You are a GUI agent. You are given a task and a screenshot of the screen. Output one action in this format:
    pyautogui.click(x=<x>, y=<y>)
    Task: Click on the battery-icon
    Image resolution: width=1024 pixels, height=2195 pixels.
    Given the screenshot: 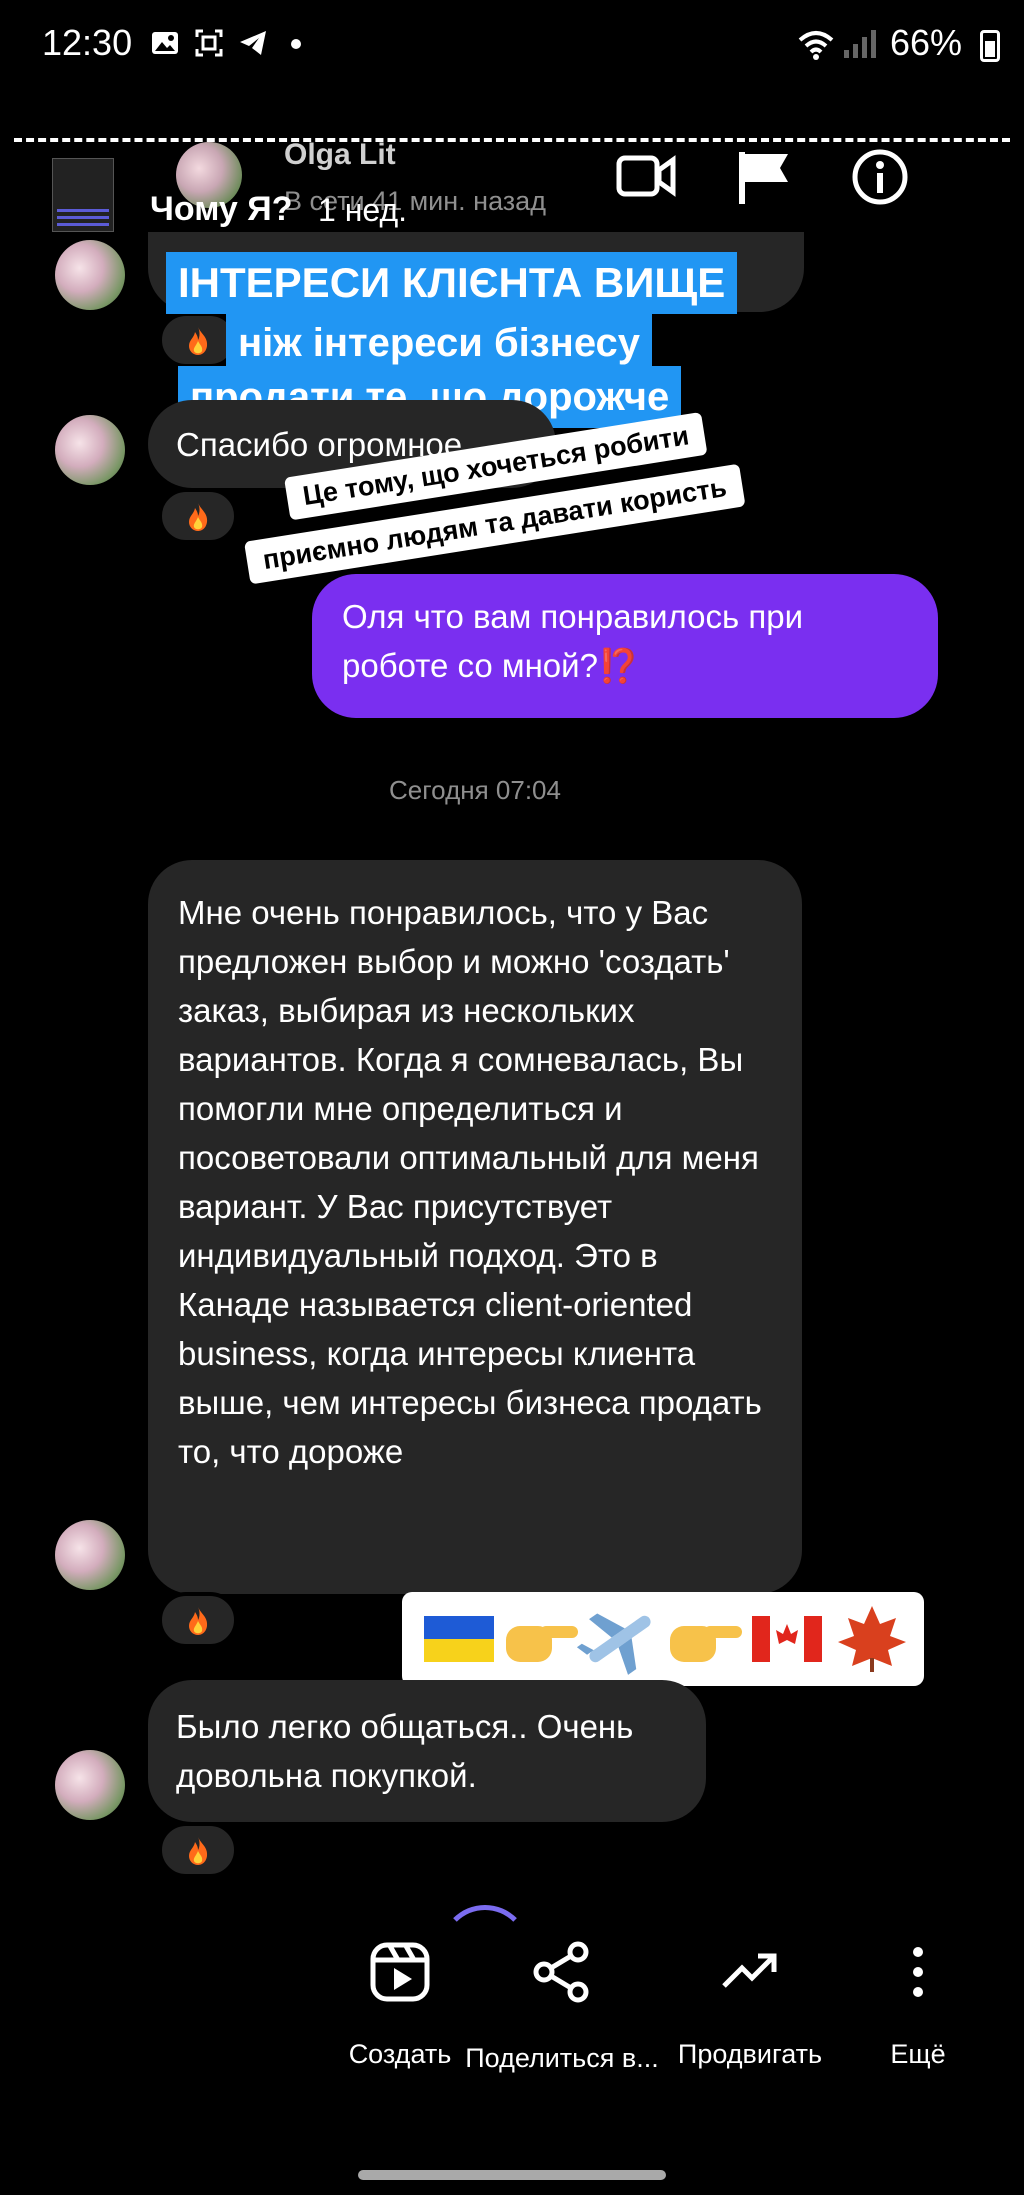 What is the action you would take?
    pyautogui.click(x=990, y=46)
    